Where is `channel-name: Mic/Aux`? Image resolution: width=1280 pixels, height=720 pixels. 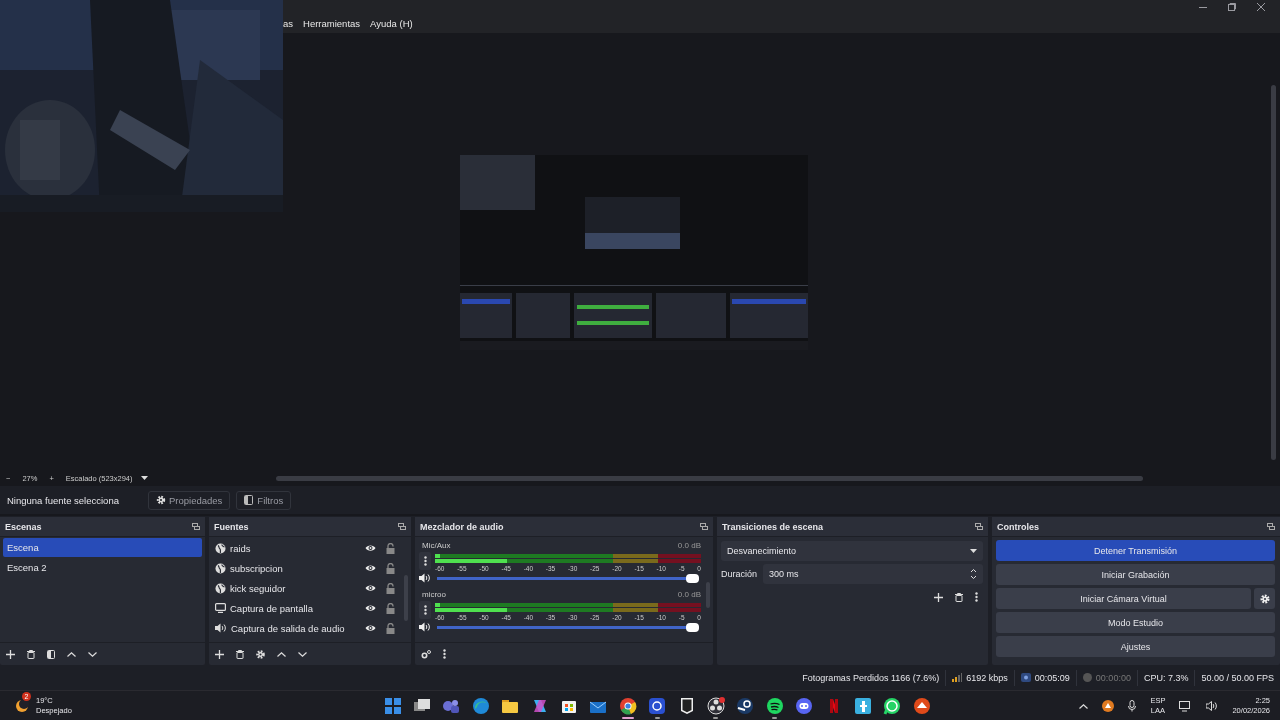 channel-name: Mic/Aux is located at coordinates (436, 546).